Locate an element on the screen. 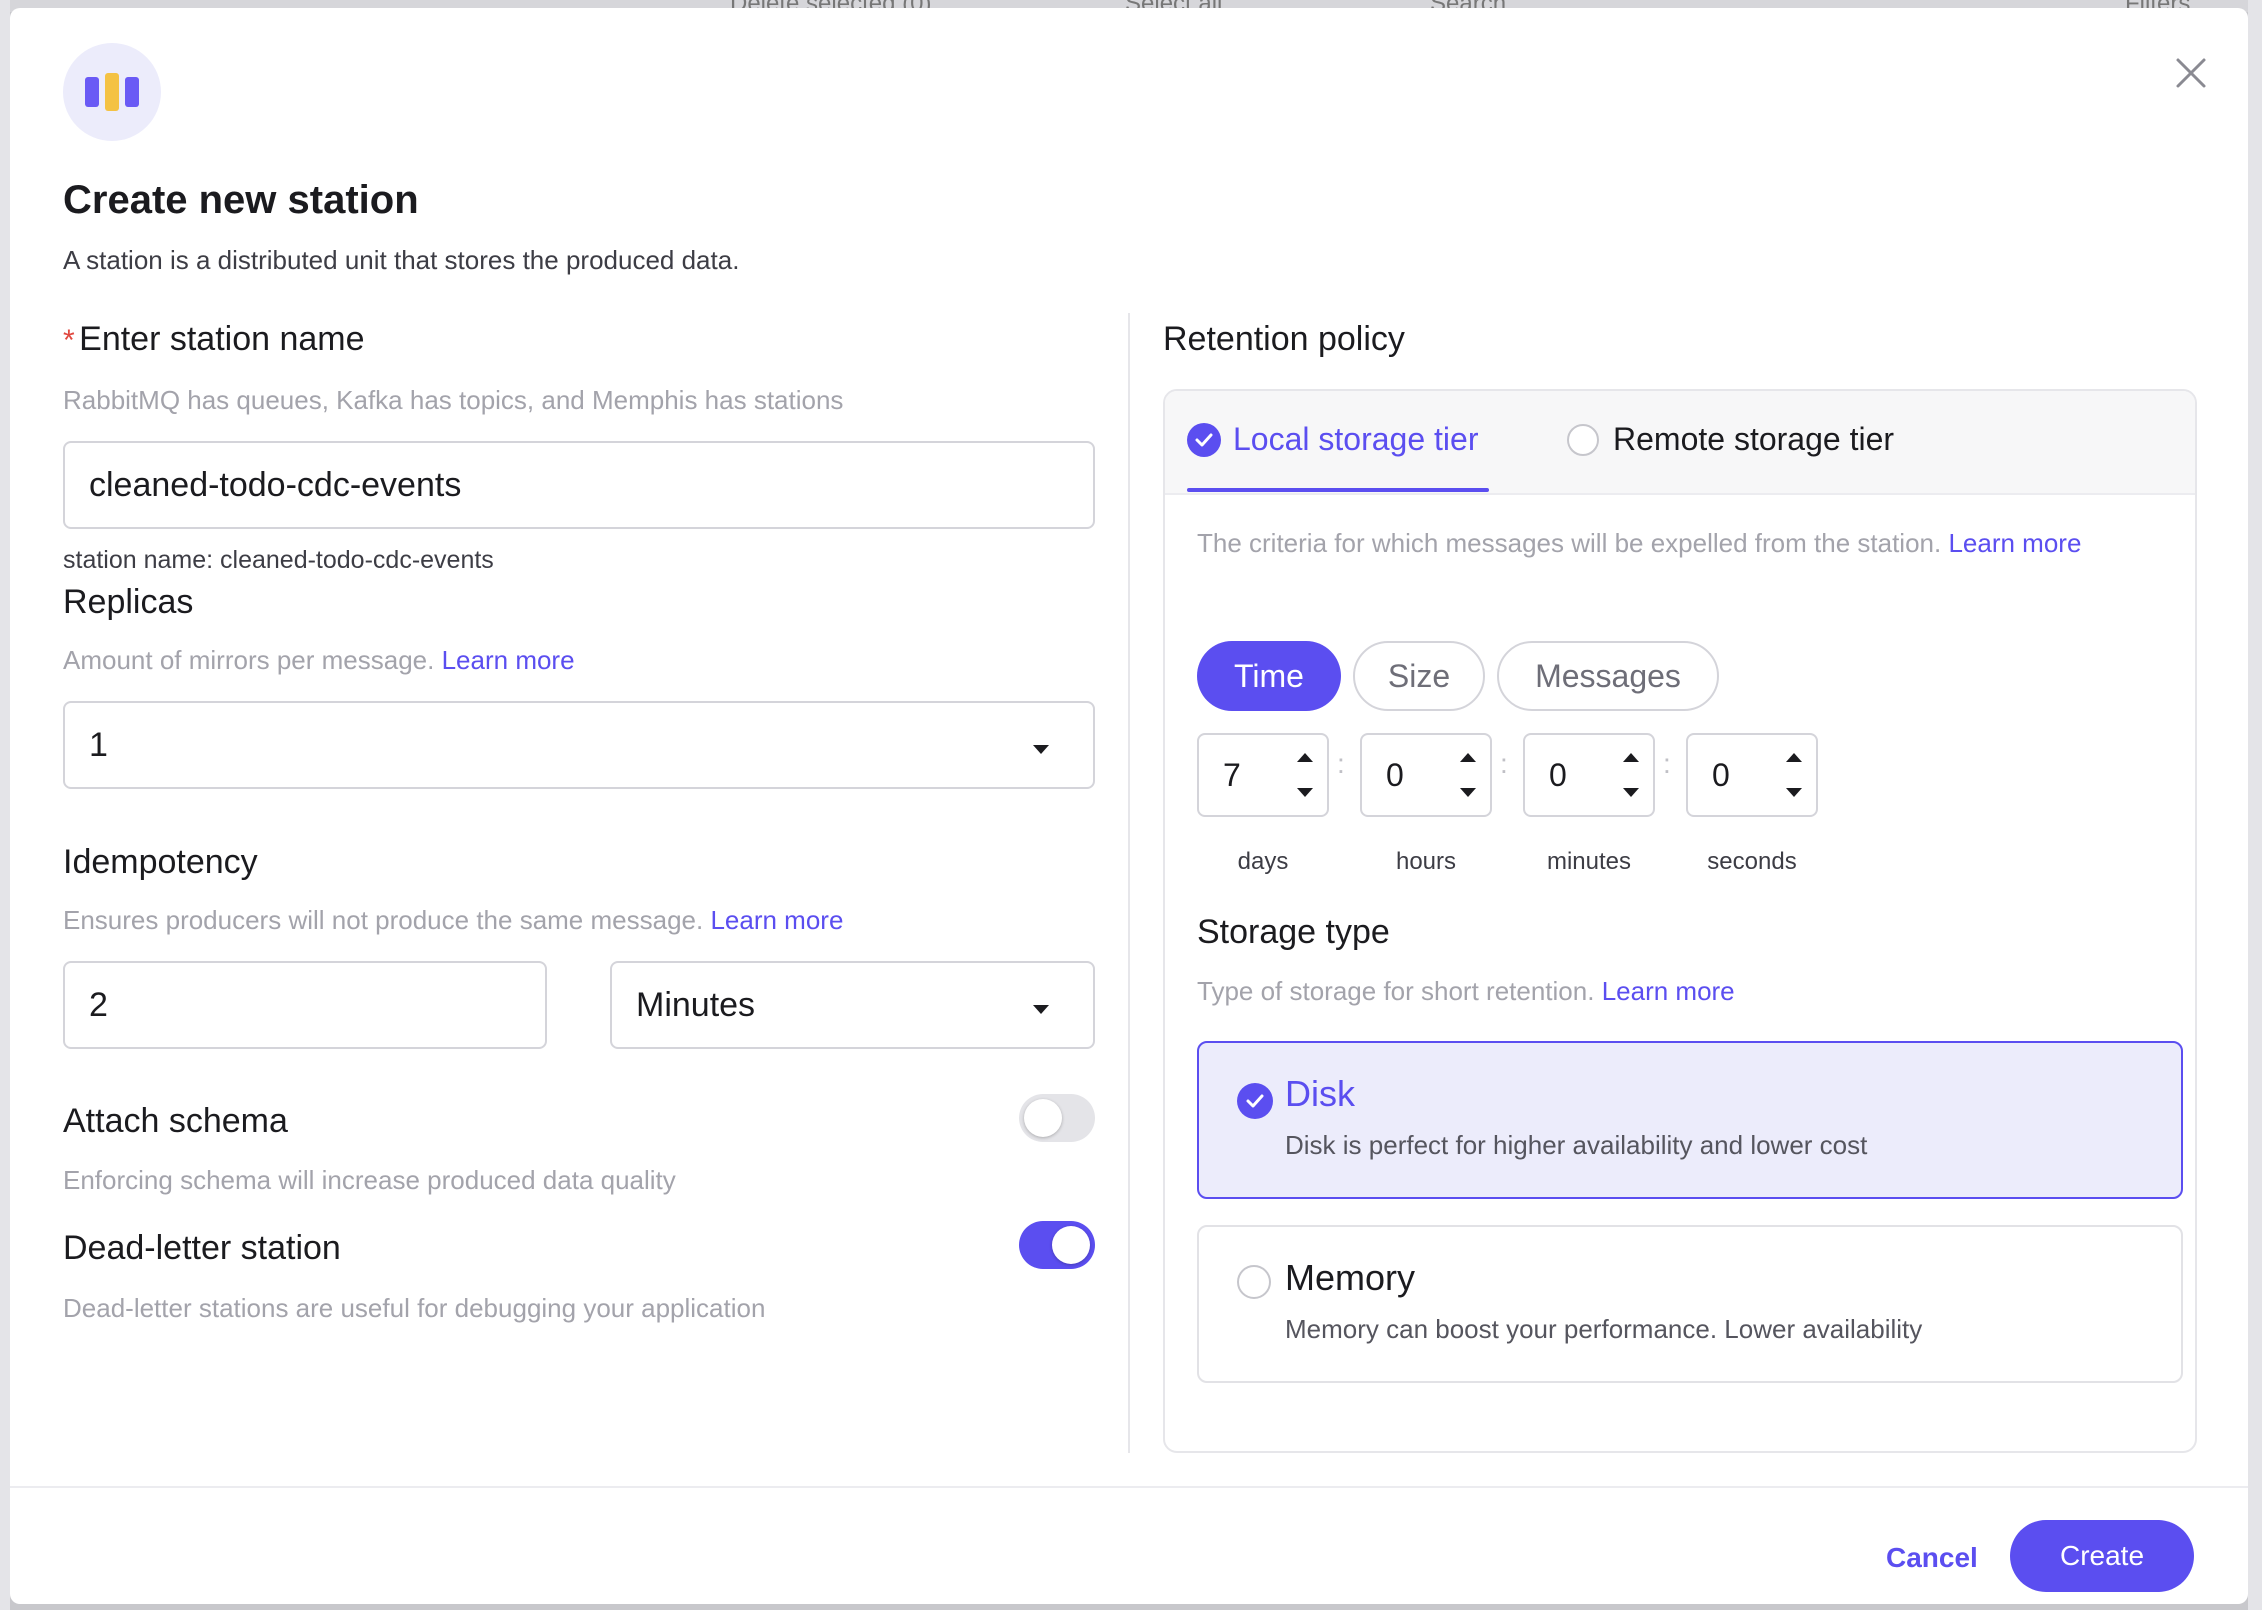 Image resolution: width=2262 pixels, height=1610 pixels. attach-schema-label: Attach schema is located at coordinates (175, 1121).